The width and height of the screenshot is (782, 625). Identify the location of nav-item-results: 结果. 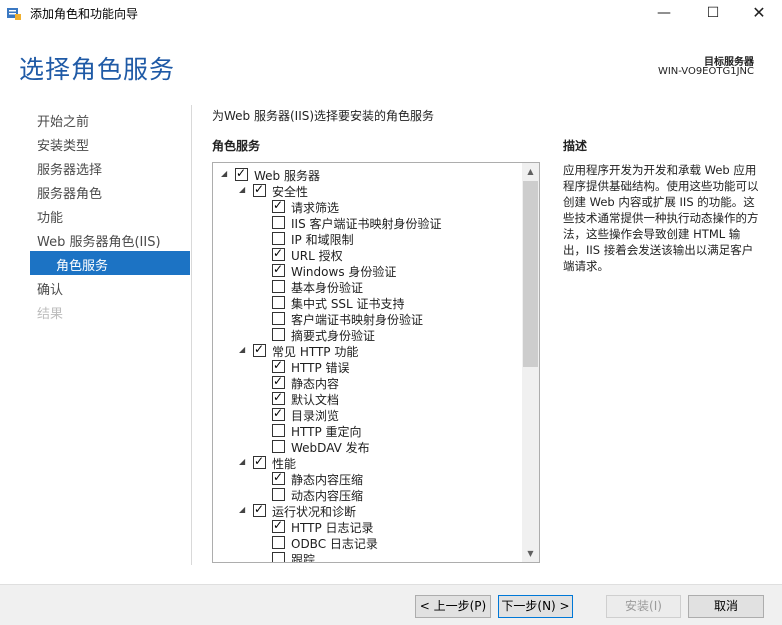
(50, 314).